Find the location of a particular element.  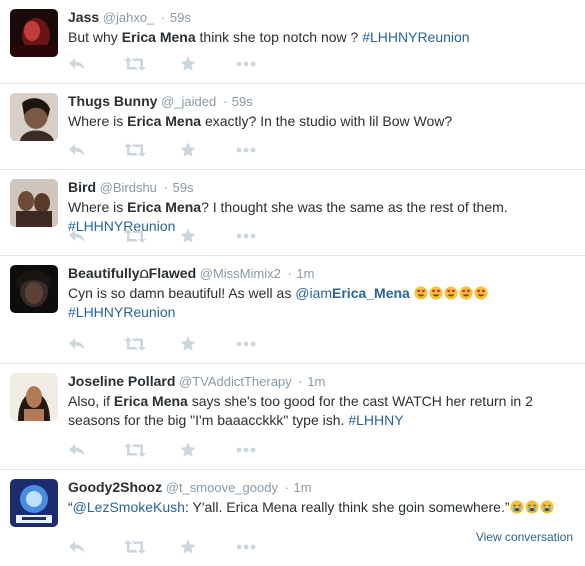

display-name: Beautifully⩍Flawed is located at coordinates (132, 273).